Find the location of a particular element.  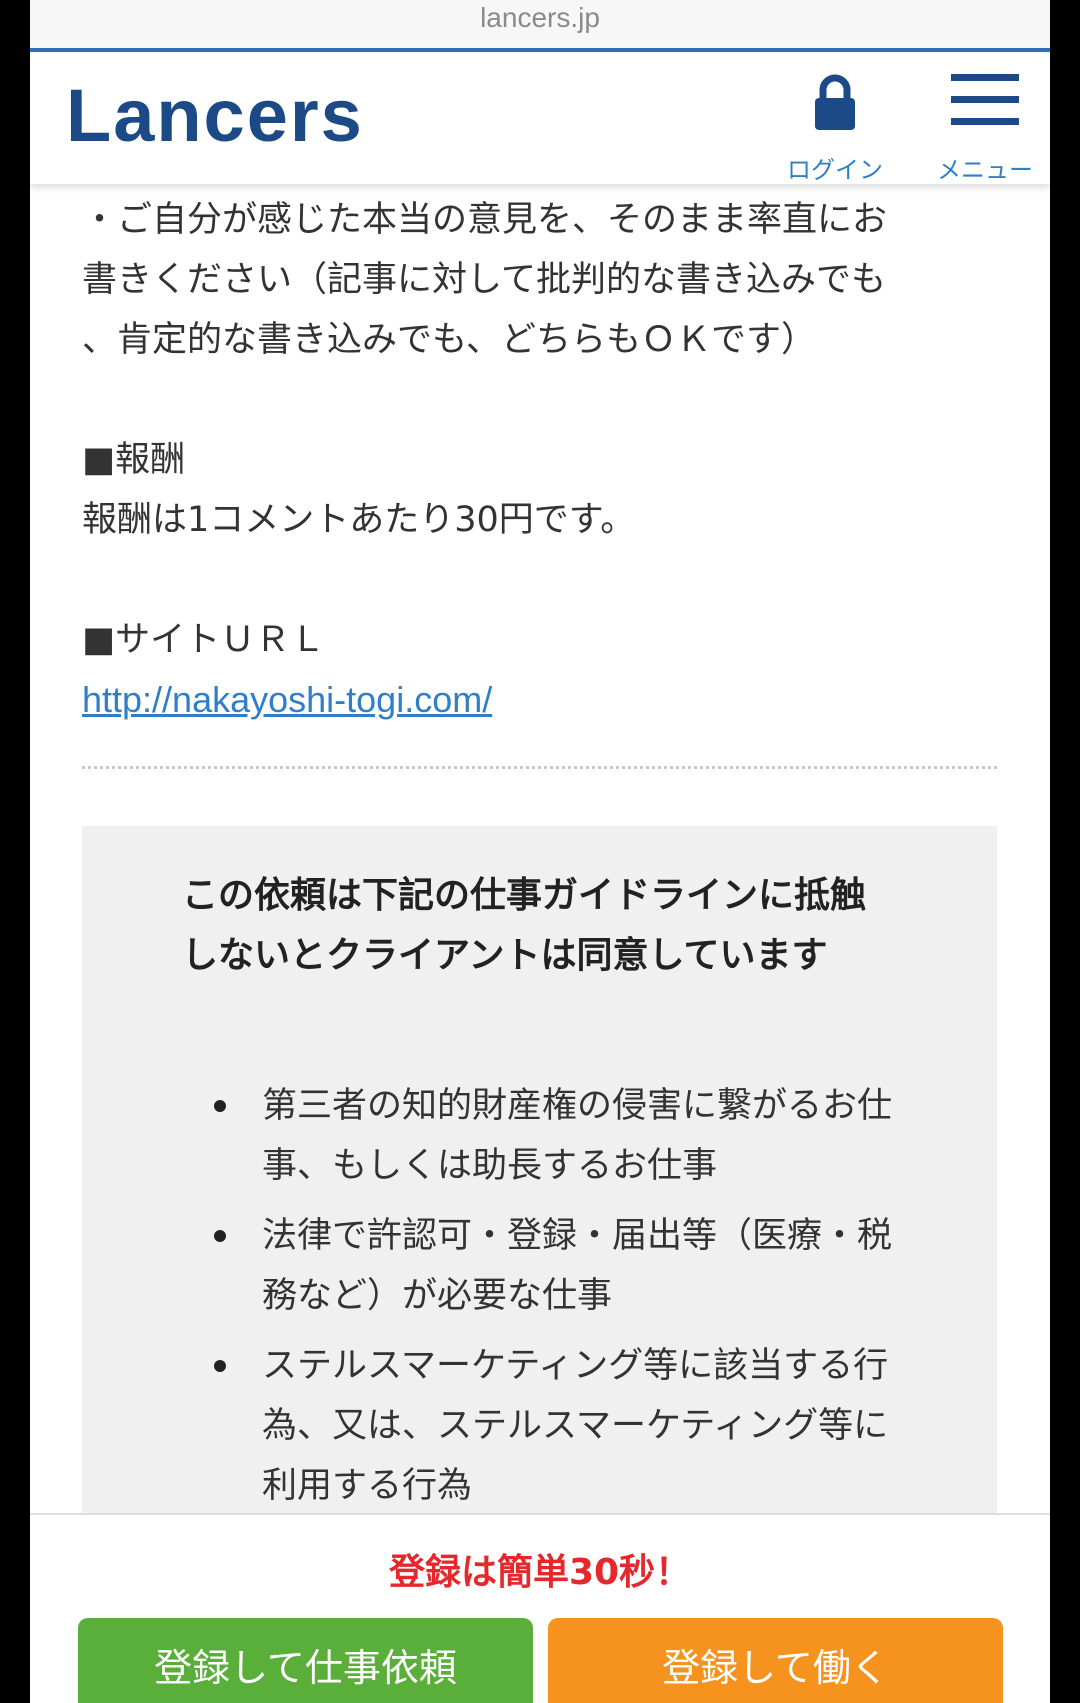

guideline-item-text: 第三者の知的財産権の侵害に繋がるお仕事、もしくは助長するお仕事 is located at coordinates (577, 1136).